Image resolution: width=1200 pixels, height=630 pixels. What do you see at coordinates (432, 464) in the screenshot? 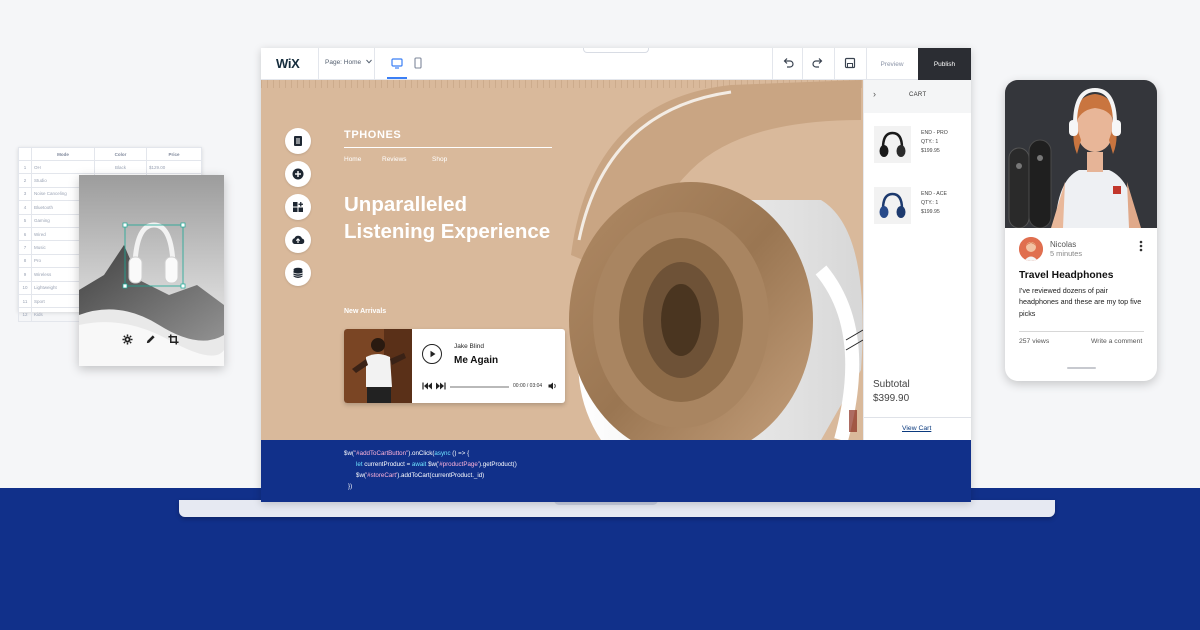
I see `code-token: $w(` at bounding box center [432, 464].